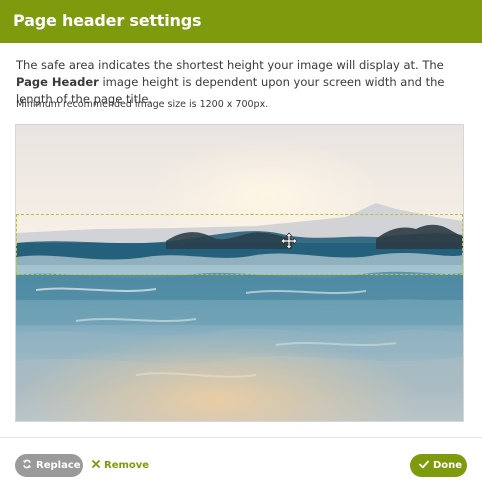 The width and height of the screenshot is (482, 493). I want to click on safe-area-overlay, so click(239, 244).